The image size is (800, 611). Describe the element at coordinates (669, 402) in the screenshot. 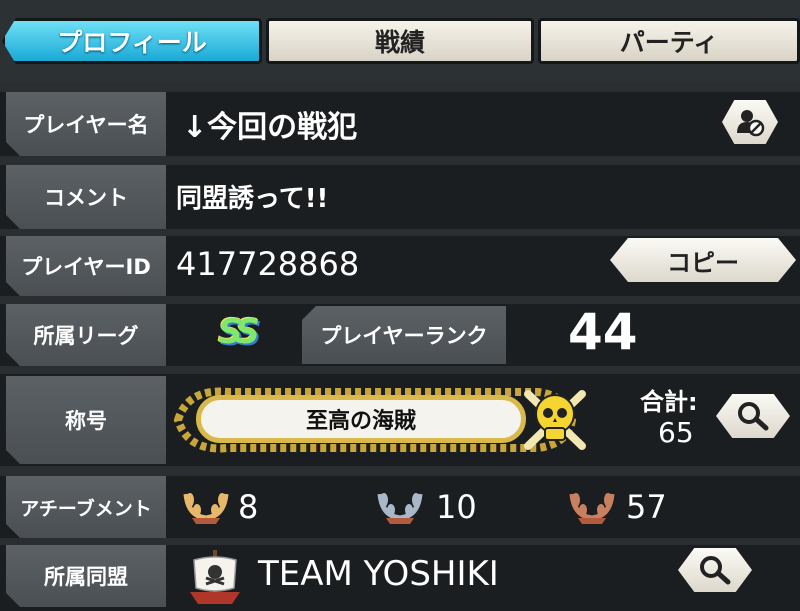

I see `total-label: 合計:` at that location.